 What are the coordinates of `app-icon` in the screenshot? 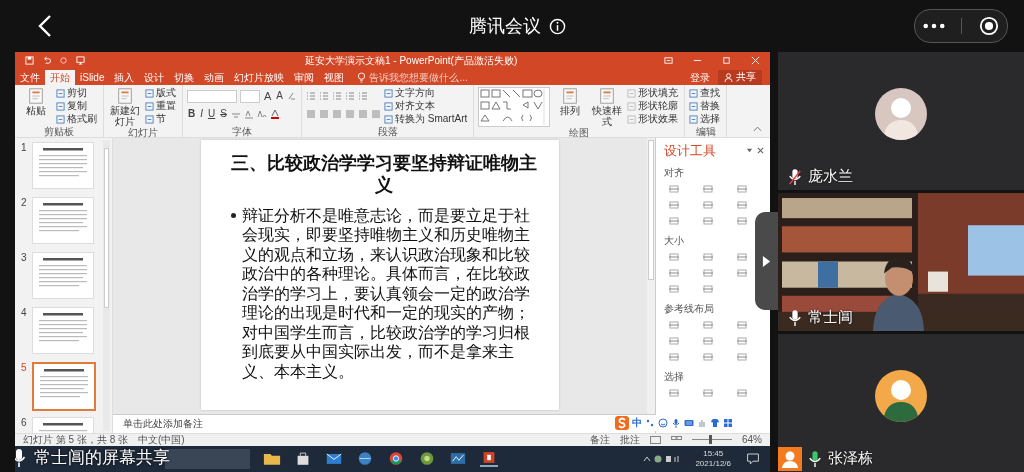 It's located at (458, 459).